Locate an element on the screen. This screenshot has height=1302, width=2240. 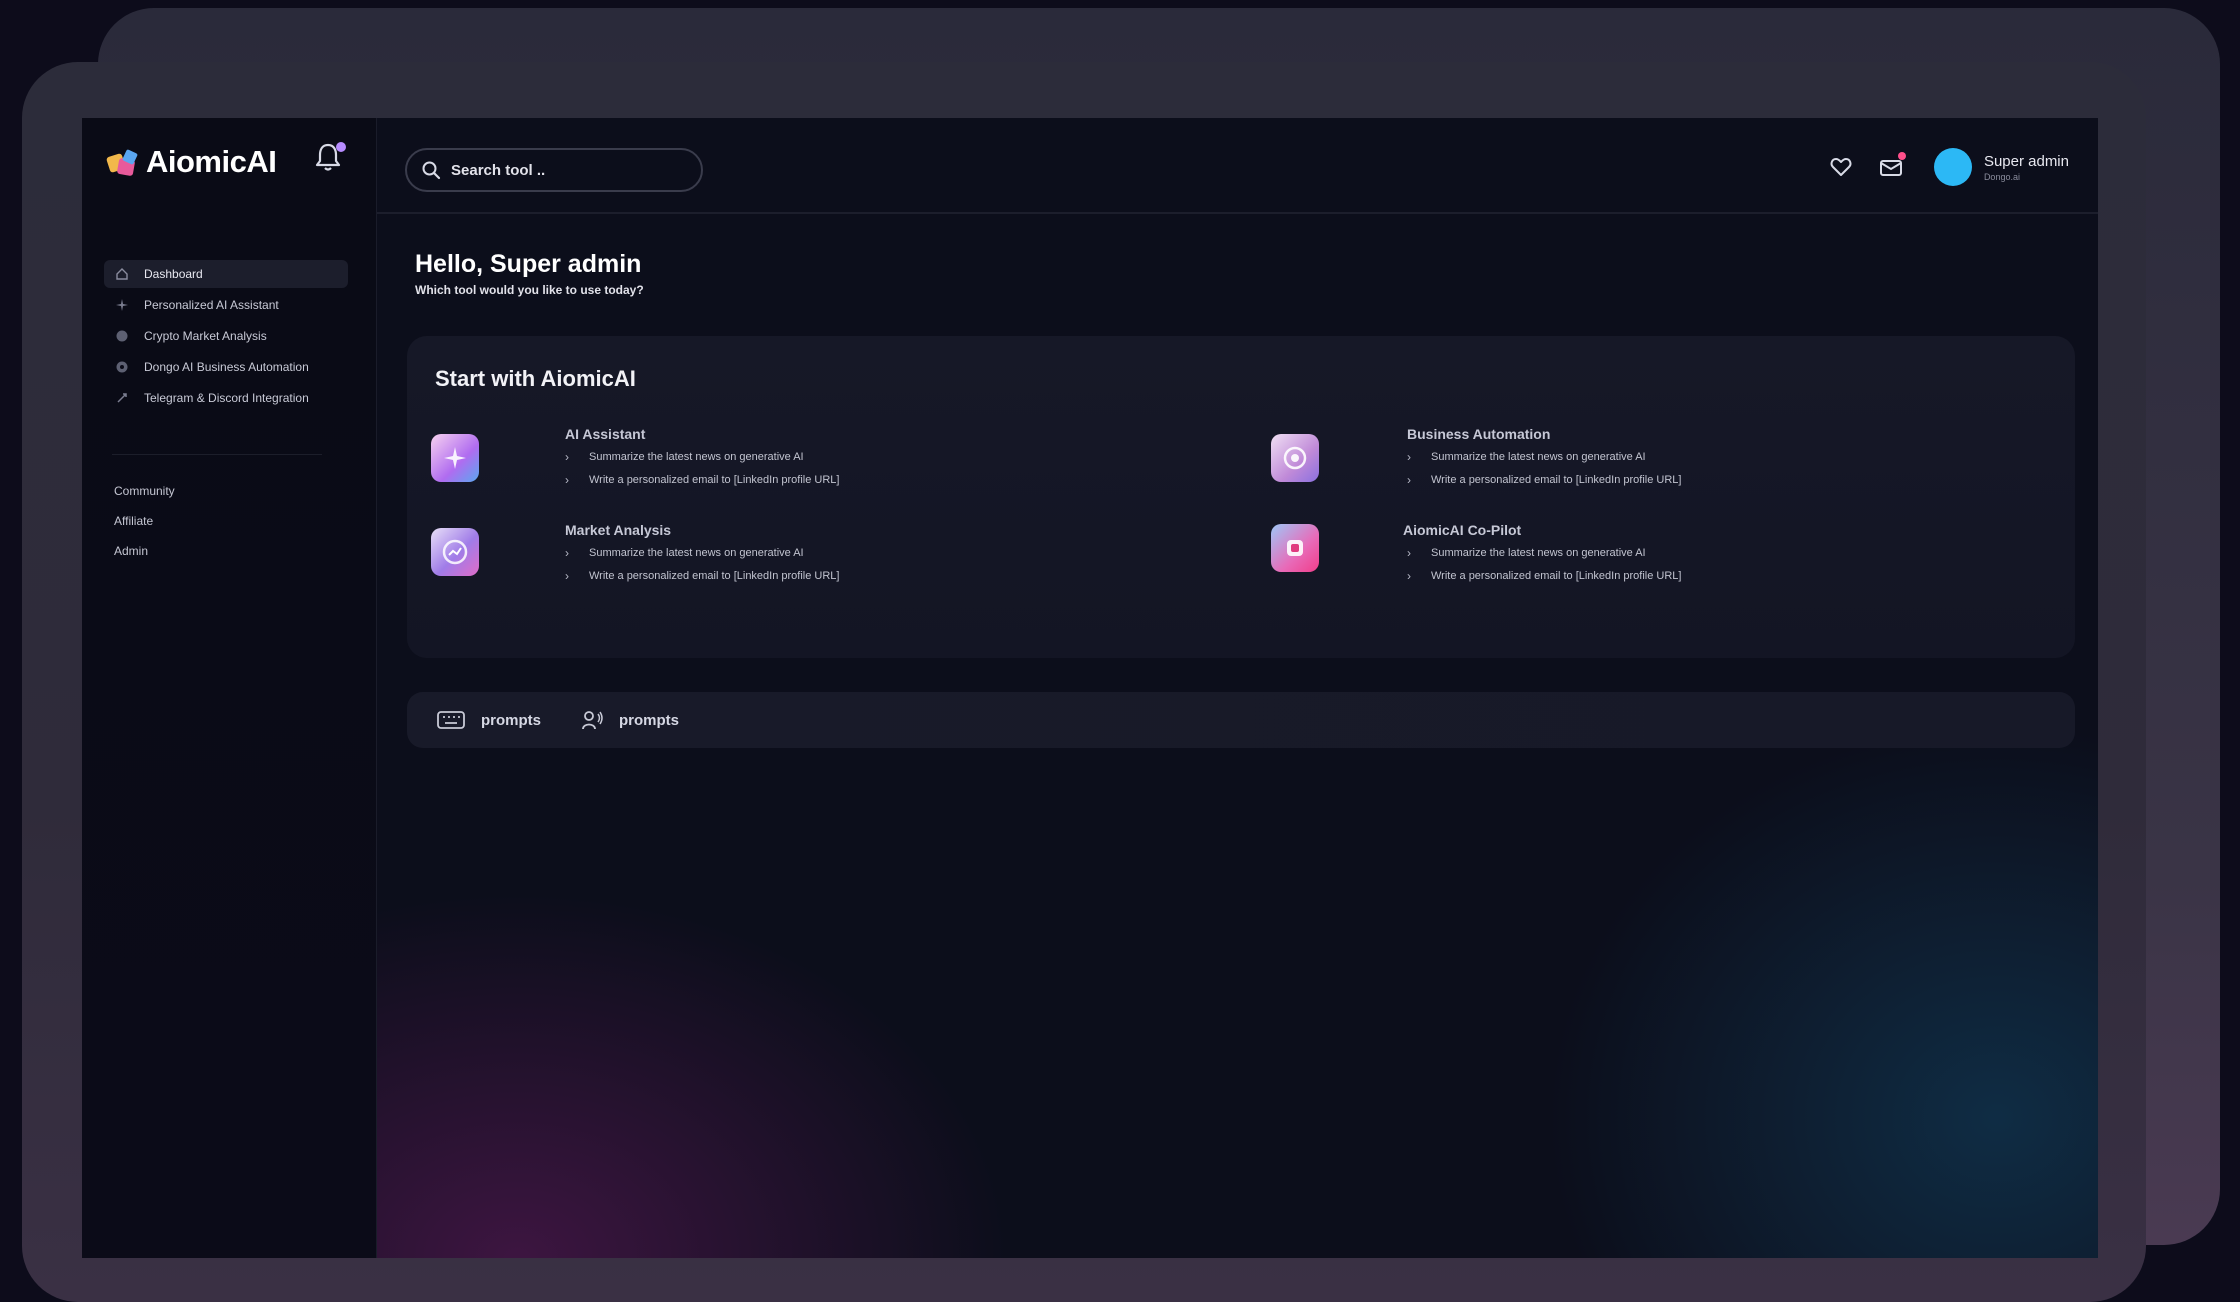
tool-name: AiomicAI Co-Pilot is located at coordinates (1462, 530).